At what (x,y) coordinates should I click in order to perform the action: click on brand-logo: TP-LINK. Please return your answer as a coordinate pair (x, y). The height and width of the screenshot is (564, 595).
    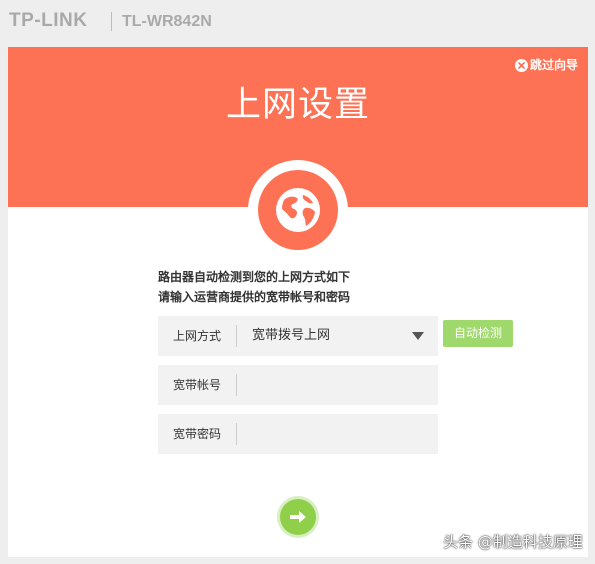
    Looking at the image, I should click on (48, 20).